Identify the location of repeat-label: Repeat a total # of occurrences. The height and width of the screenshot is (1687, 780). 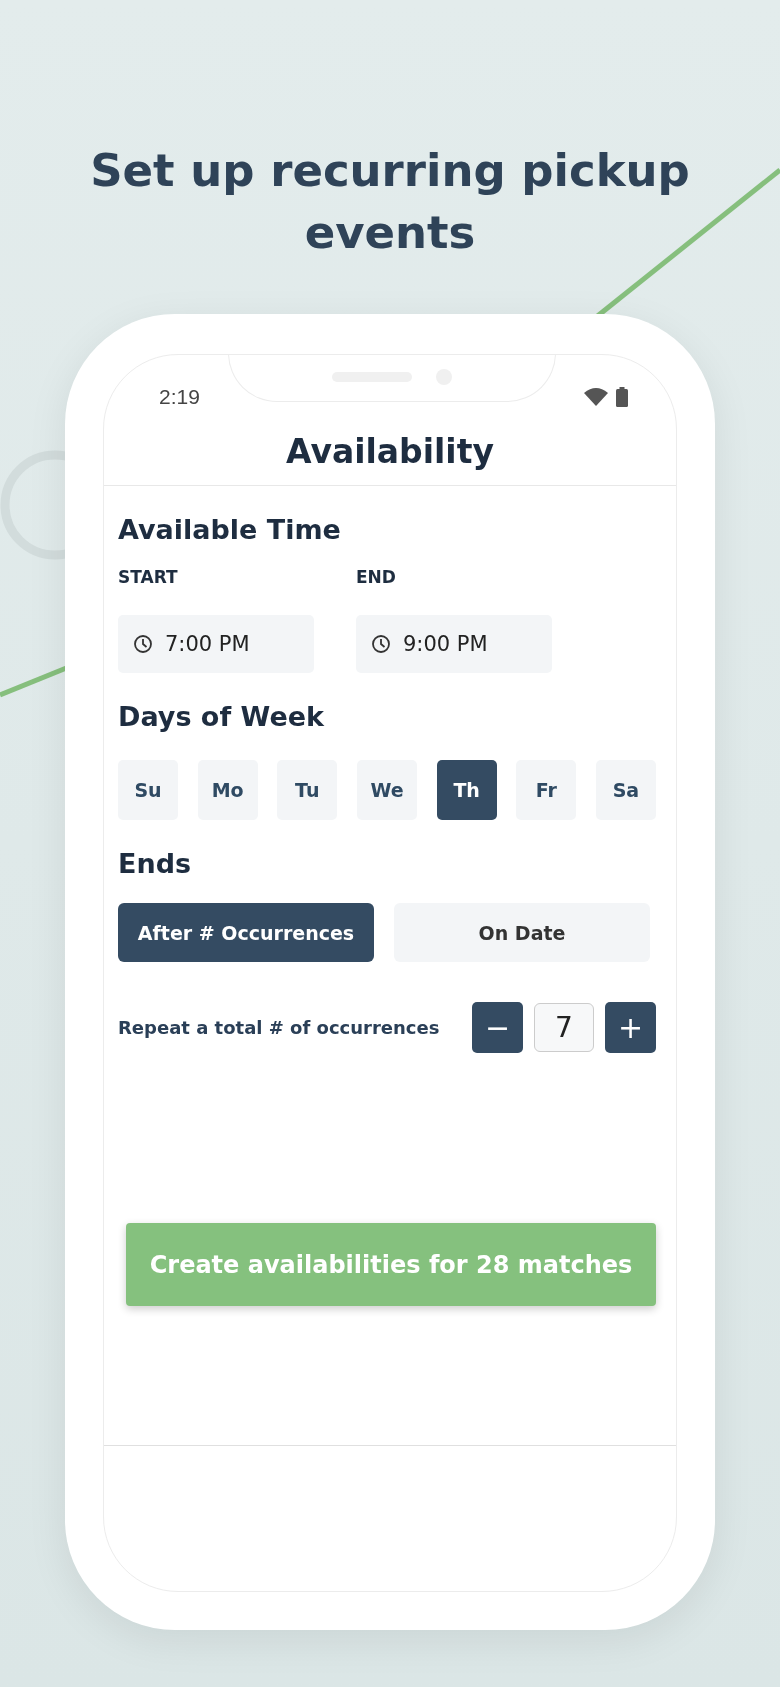
(279, 1027).